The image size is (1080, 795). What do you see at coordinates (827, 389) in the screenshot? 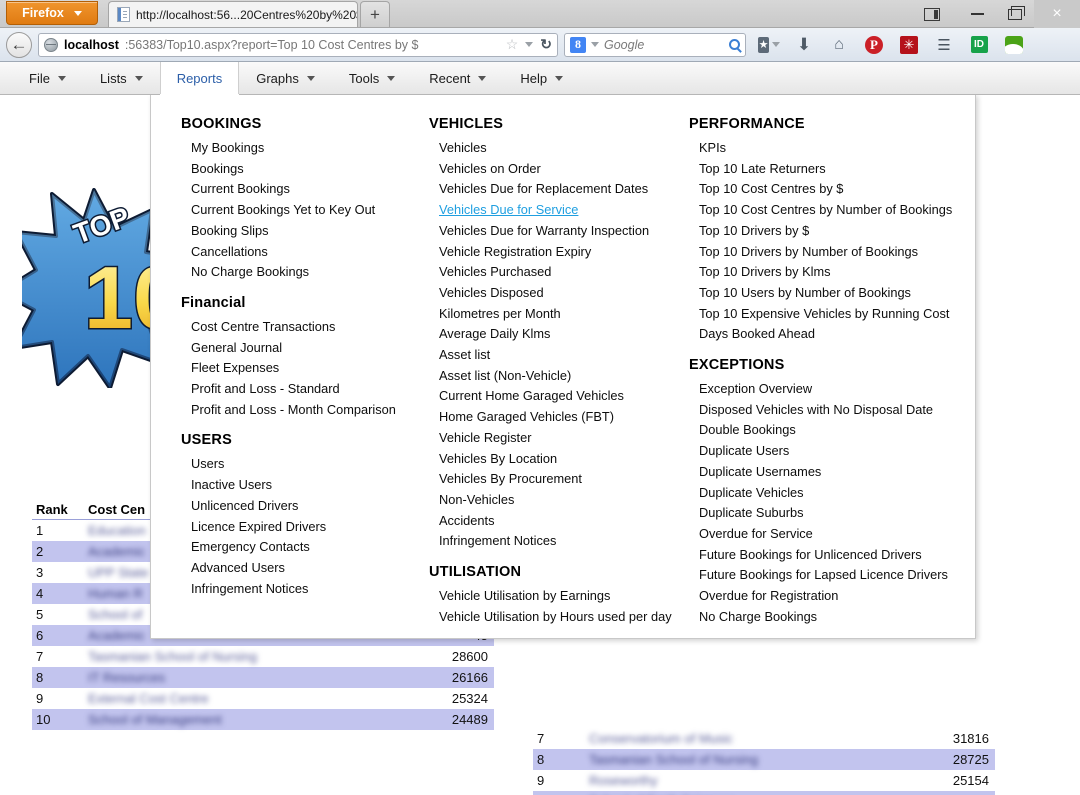
I see `menu-item-exception-overview: Exception Overview` at bounding box center [827, 389].